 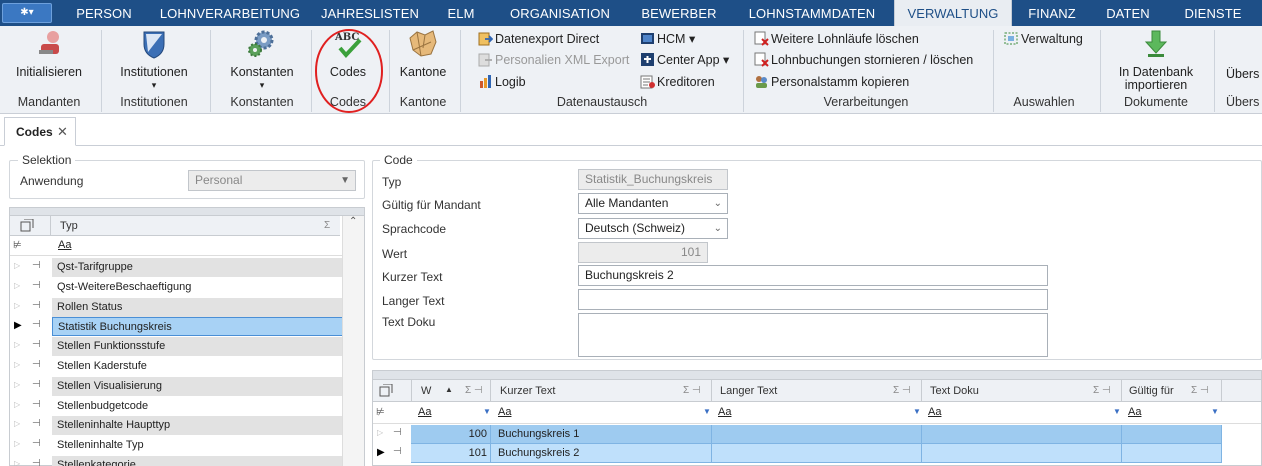 I want to click on close-icon: ✕, so click(x=62, y=132).